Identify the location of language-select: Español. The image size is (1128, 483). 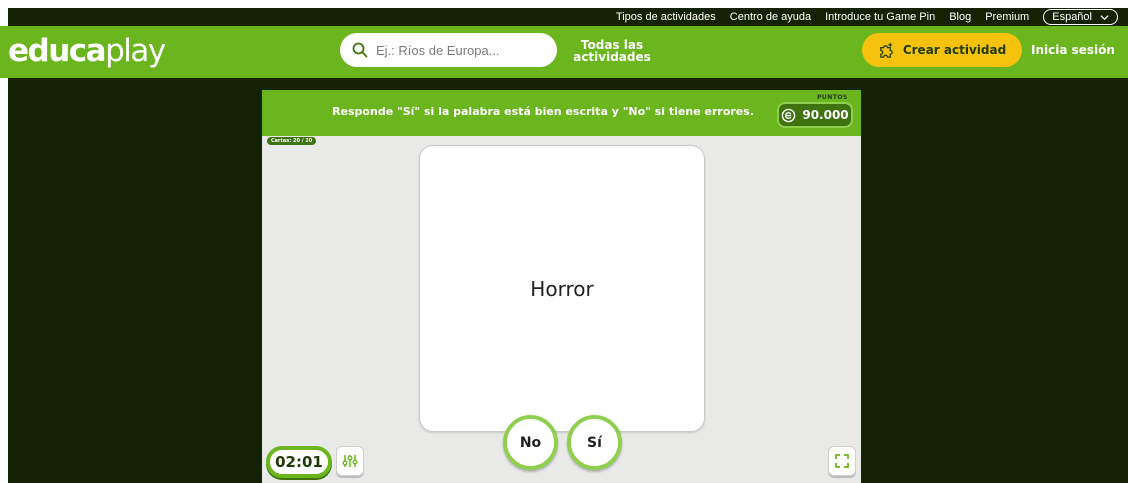
(1080, 17).